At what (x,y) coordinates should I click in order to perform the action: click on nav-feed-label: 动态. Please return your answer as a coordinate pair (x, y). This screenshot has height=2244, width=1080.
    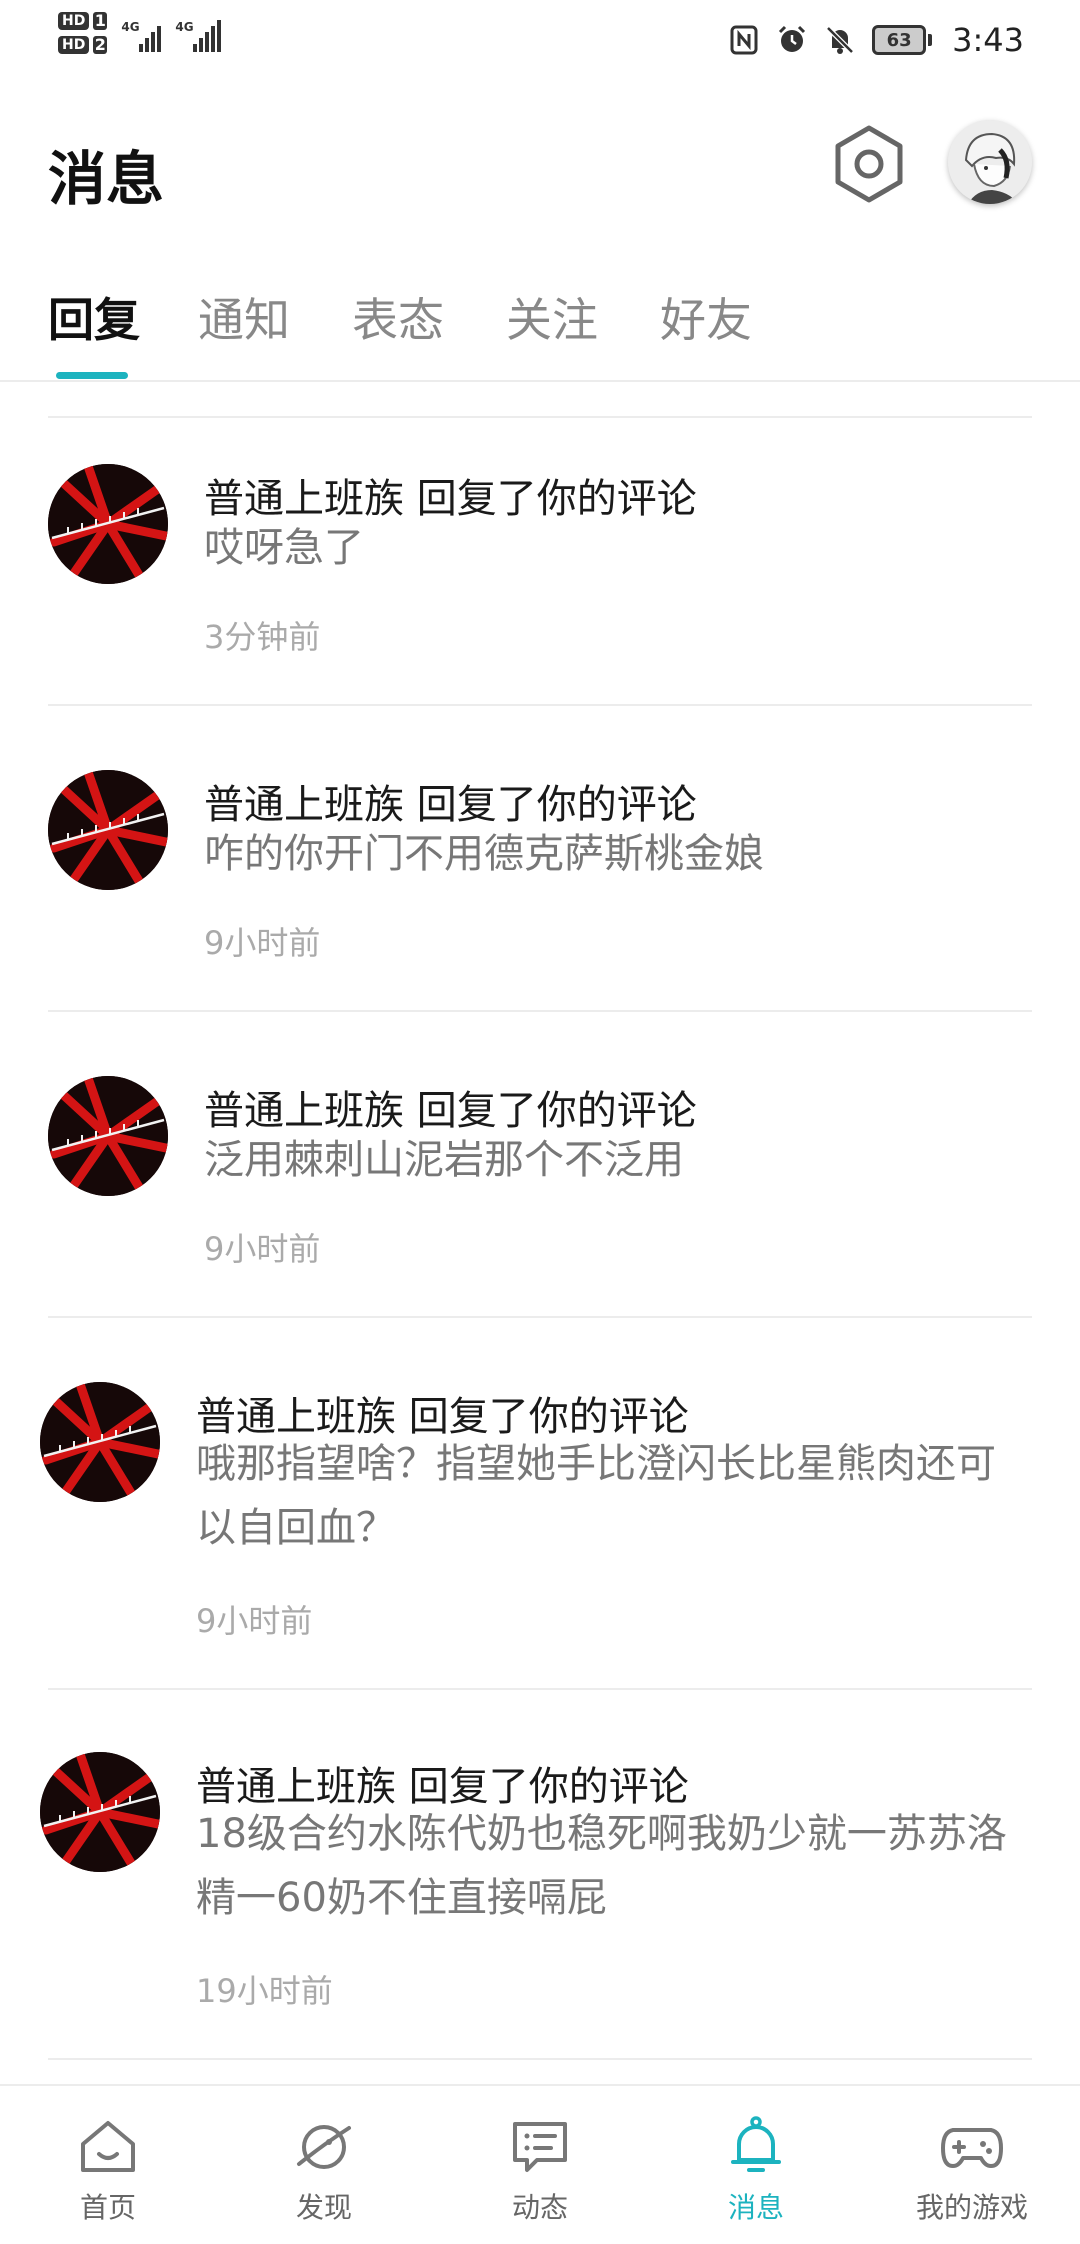
    Looking at the image, I should click on (539, 2207).